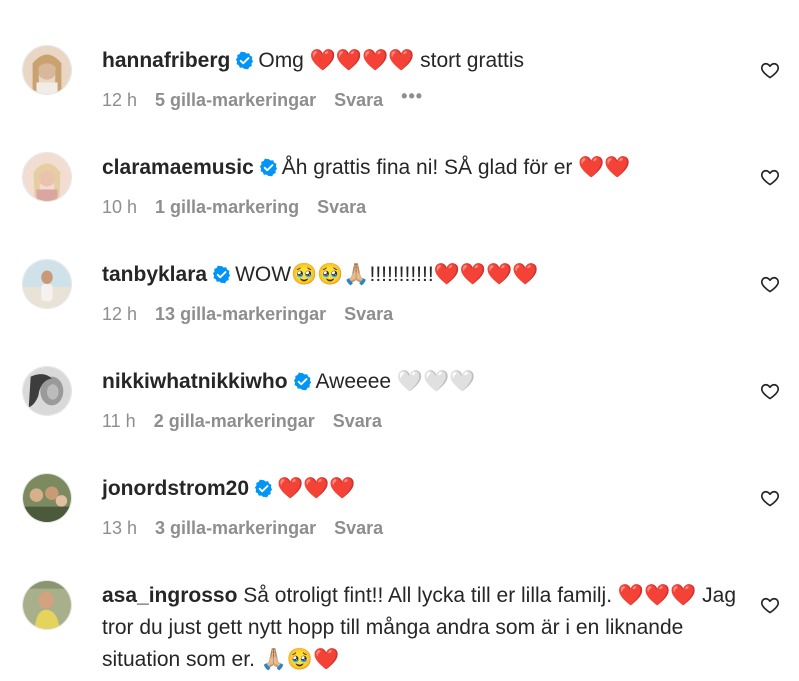 The height and width of the screenshot is (681, 799). What do you see at coordinates (422, 489) in the screenshot?
I see `comment-text: jonordstrom20 ❤️❤️❤️` at bounding box center [422, 489].